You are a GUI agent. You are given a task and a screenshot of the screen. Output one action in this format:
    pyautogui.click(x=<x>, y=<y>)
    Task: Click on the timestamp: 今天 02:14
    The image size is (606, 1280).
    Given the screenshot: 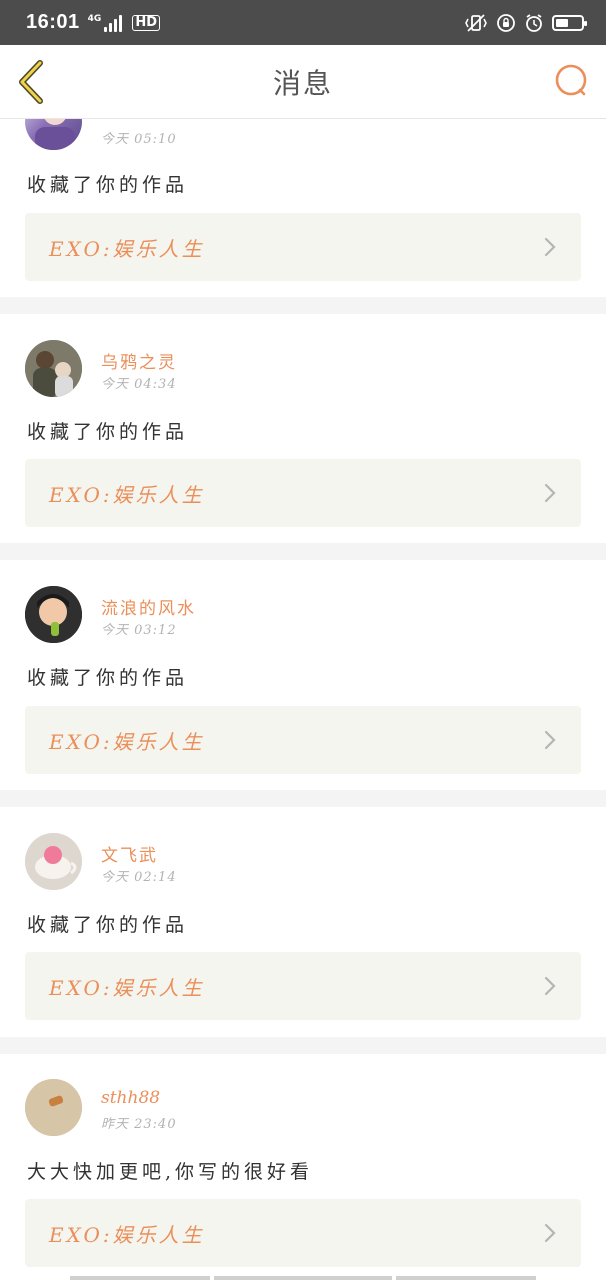 What is the action you would take?
    pyautogui.click(x=139, y=877)
    